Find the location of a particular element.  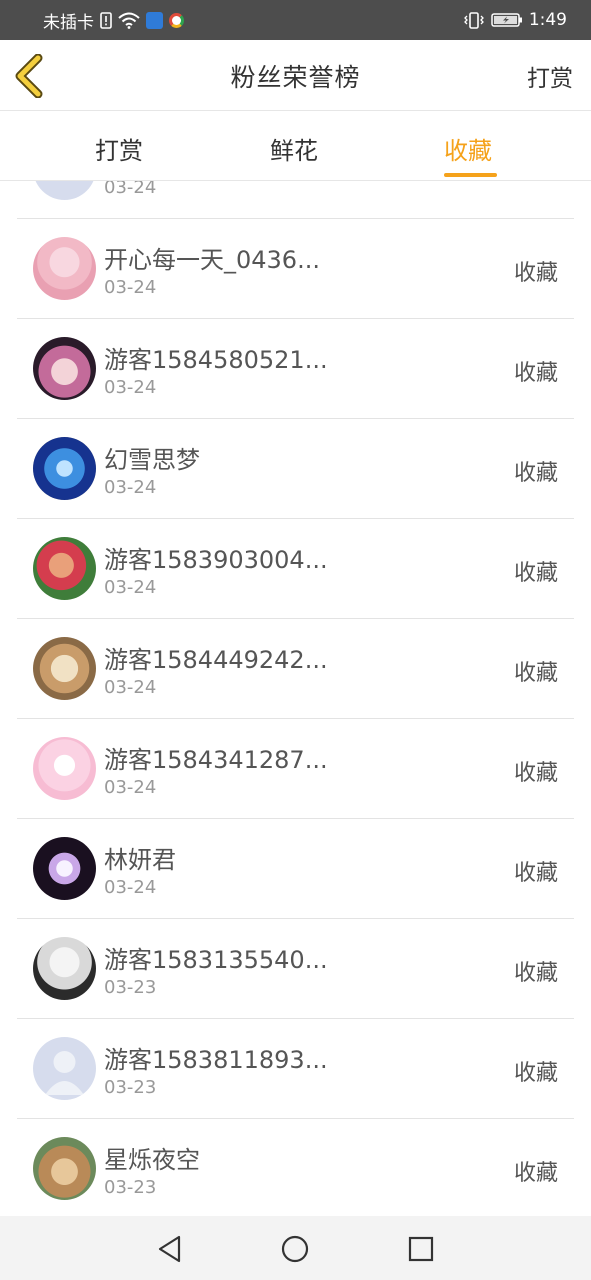

status-bar-right: 1:49 is located at coordinates (515, 20).